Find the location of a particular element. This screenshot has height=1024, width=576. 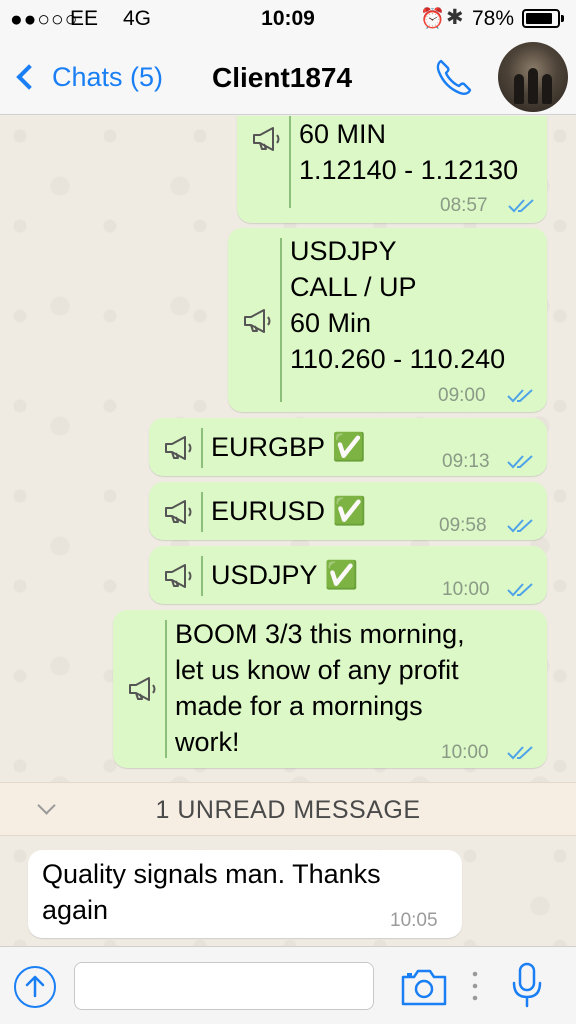

chevron-left-icon is located at coordinates (29, 77).